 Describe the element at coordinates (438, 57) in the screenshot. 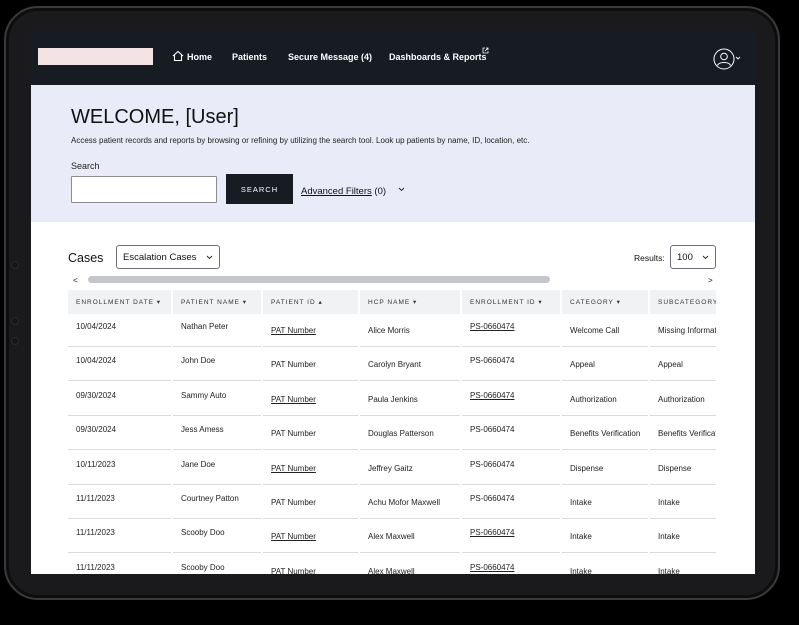

I see `nav-dashboards-reports-link: Dashboards & Reports` at that location.